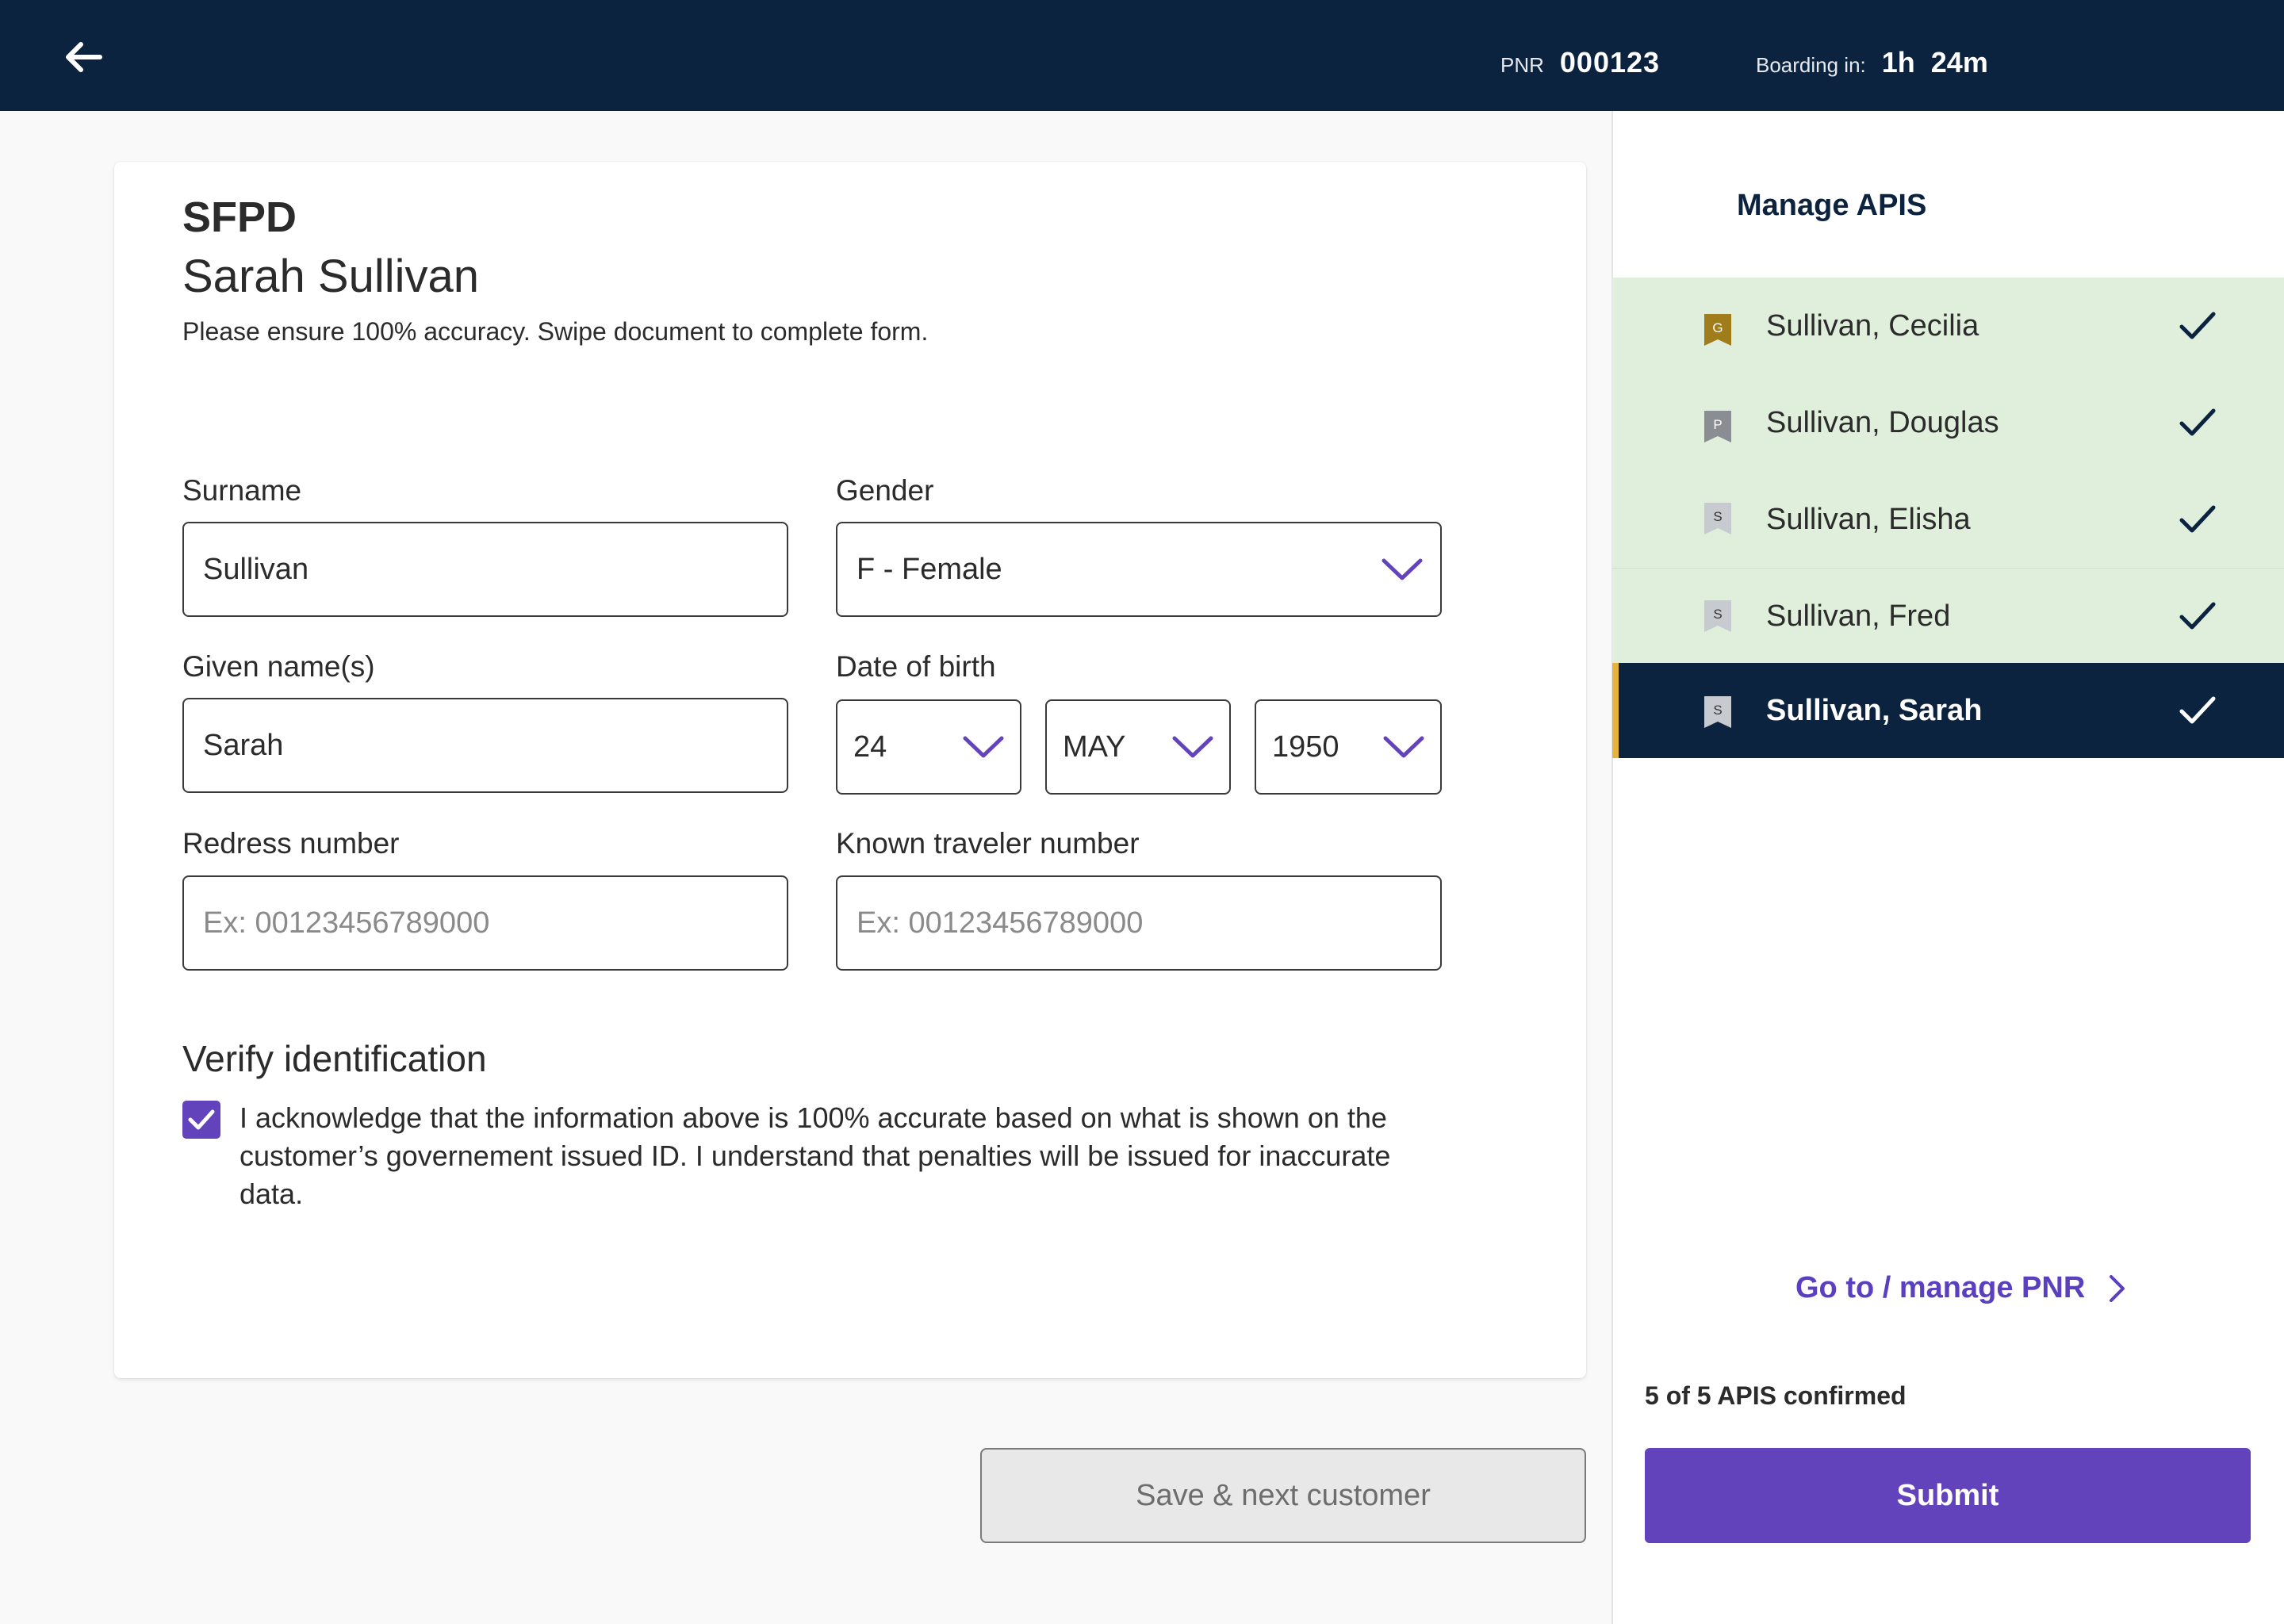  Describe the element at coordinates (1868, 519) in the screenshot. I see `passenger-name: Sullivan, Elisha` at that location.